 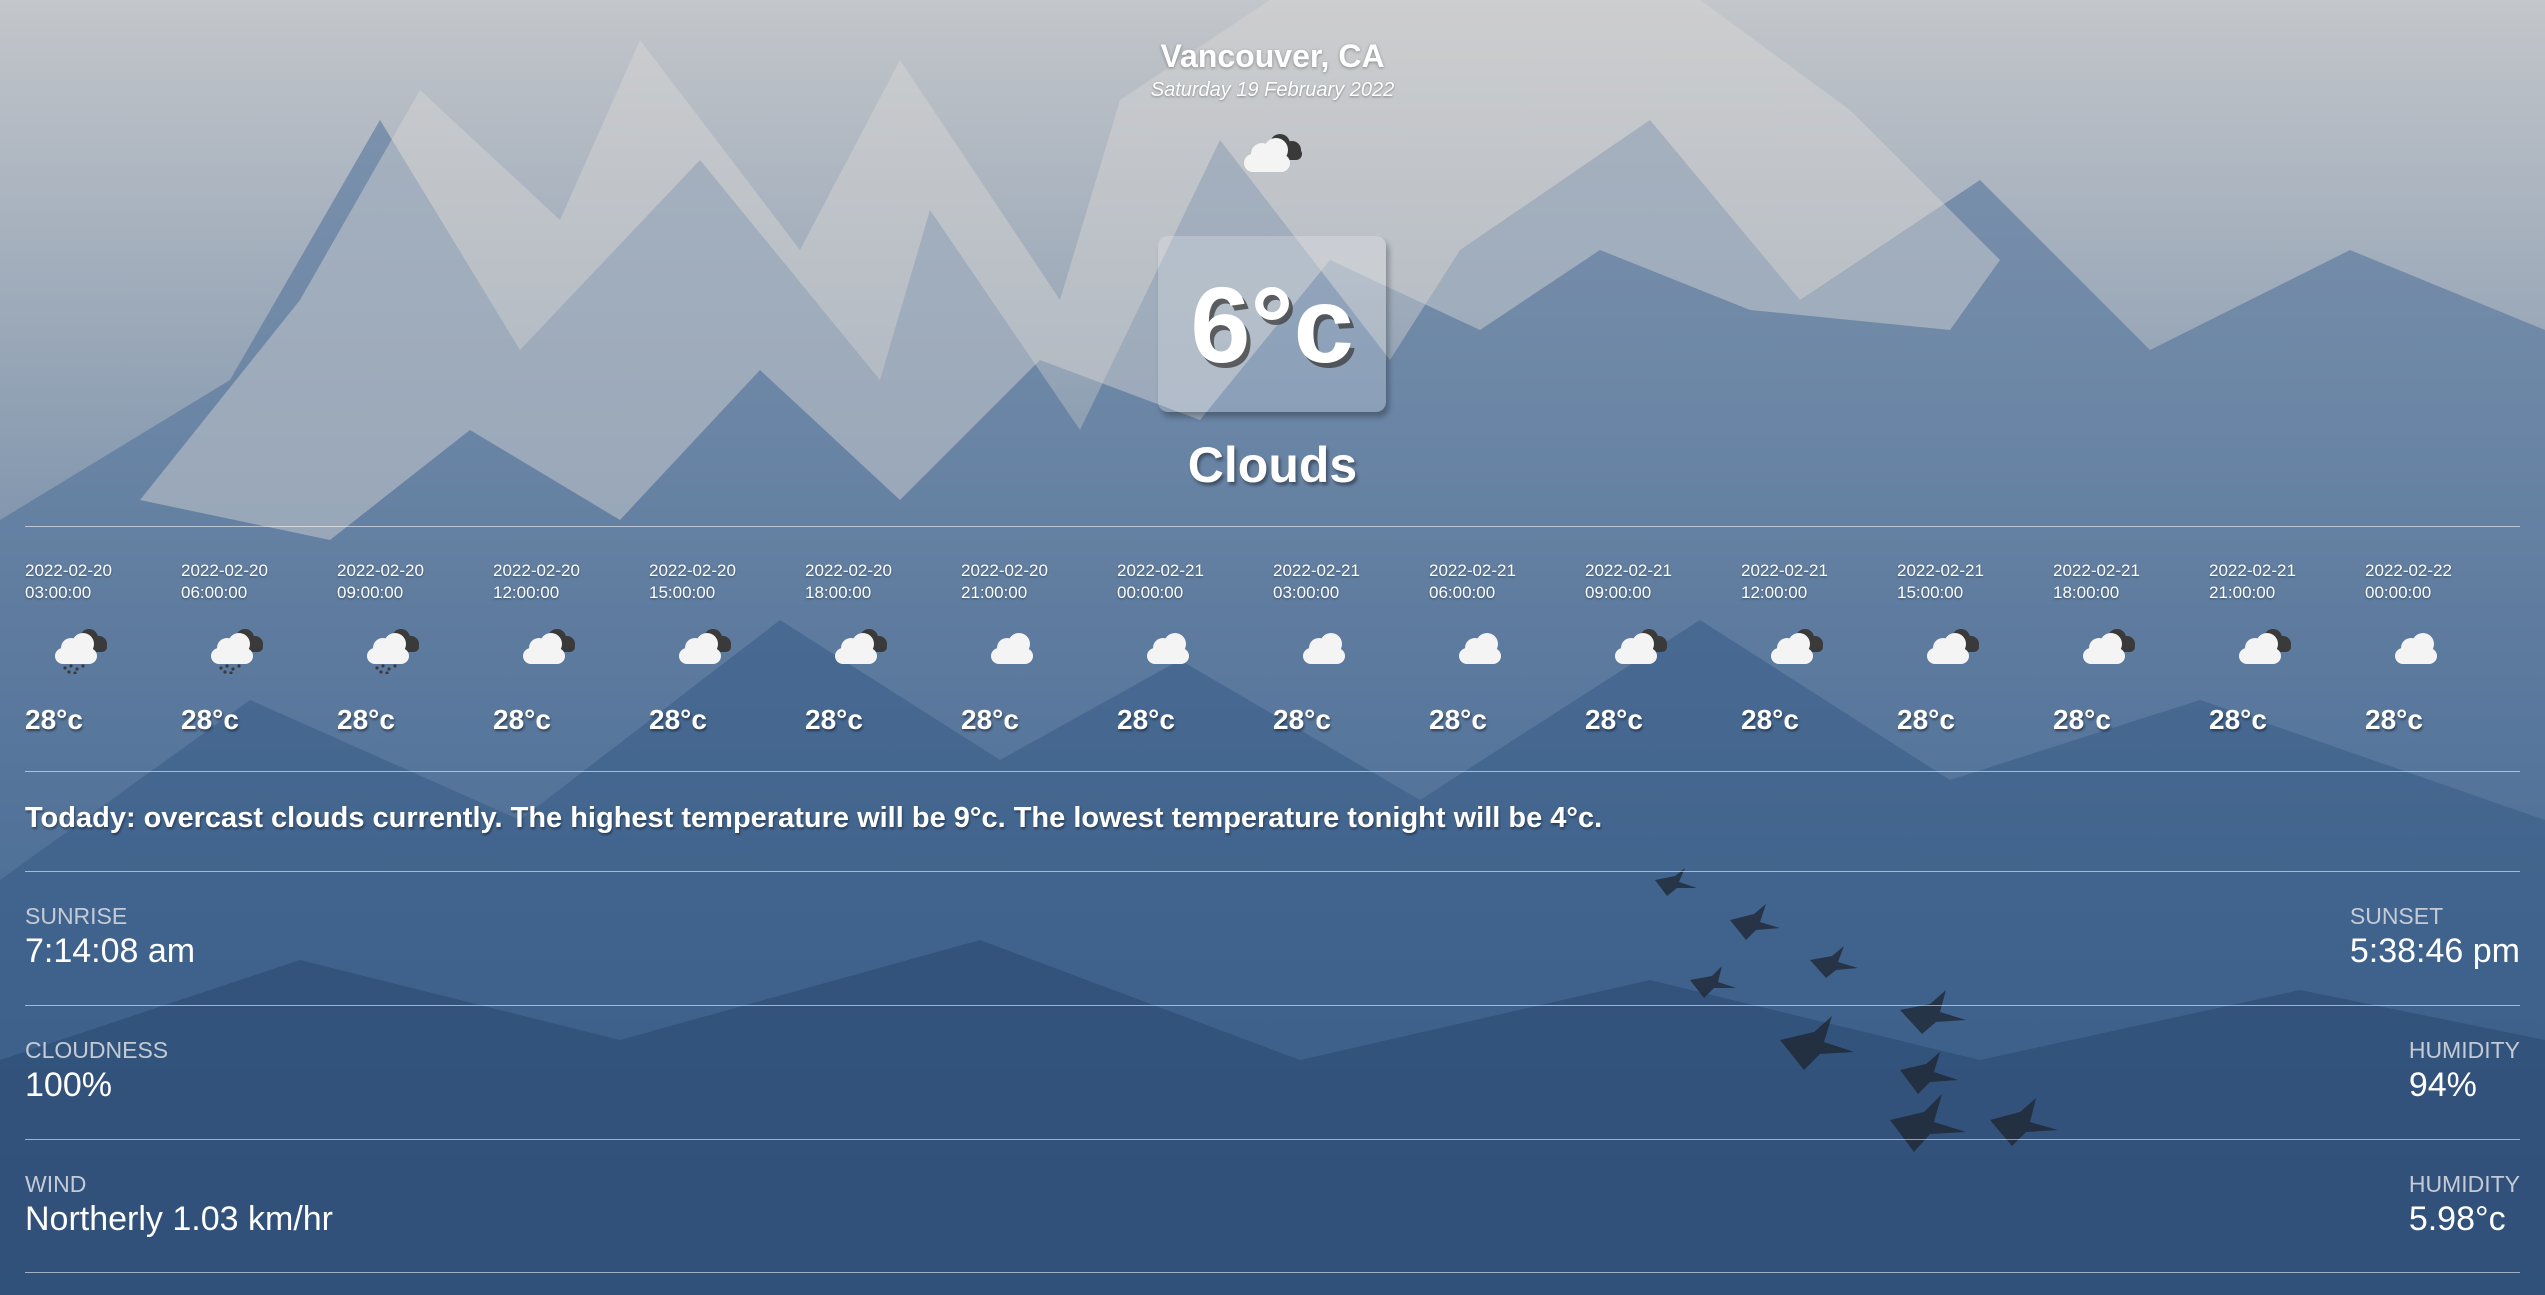 I want to click on forecast-time: 09:00:00, so click(x=1618, y=592).